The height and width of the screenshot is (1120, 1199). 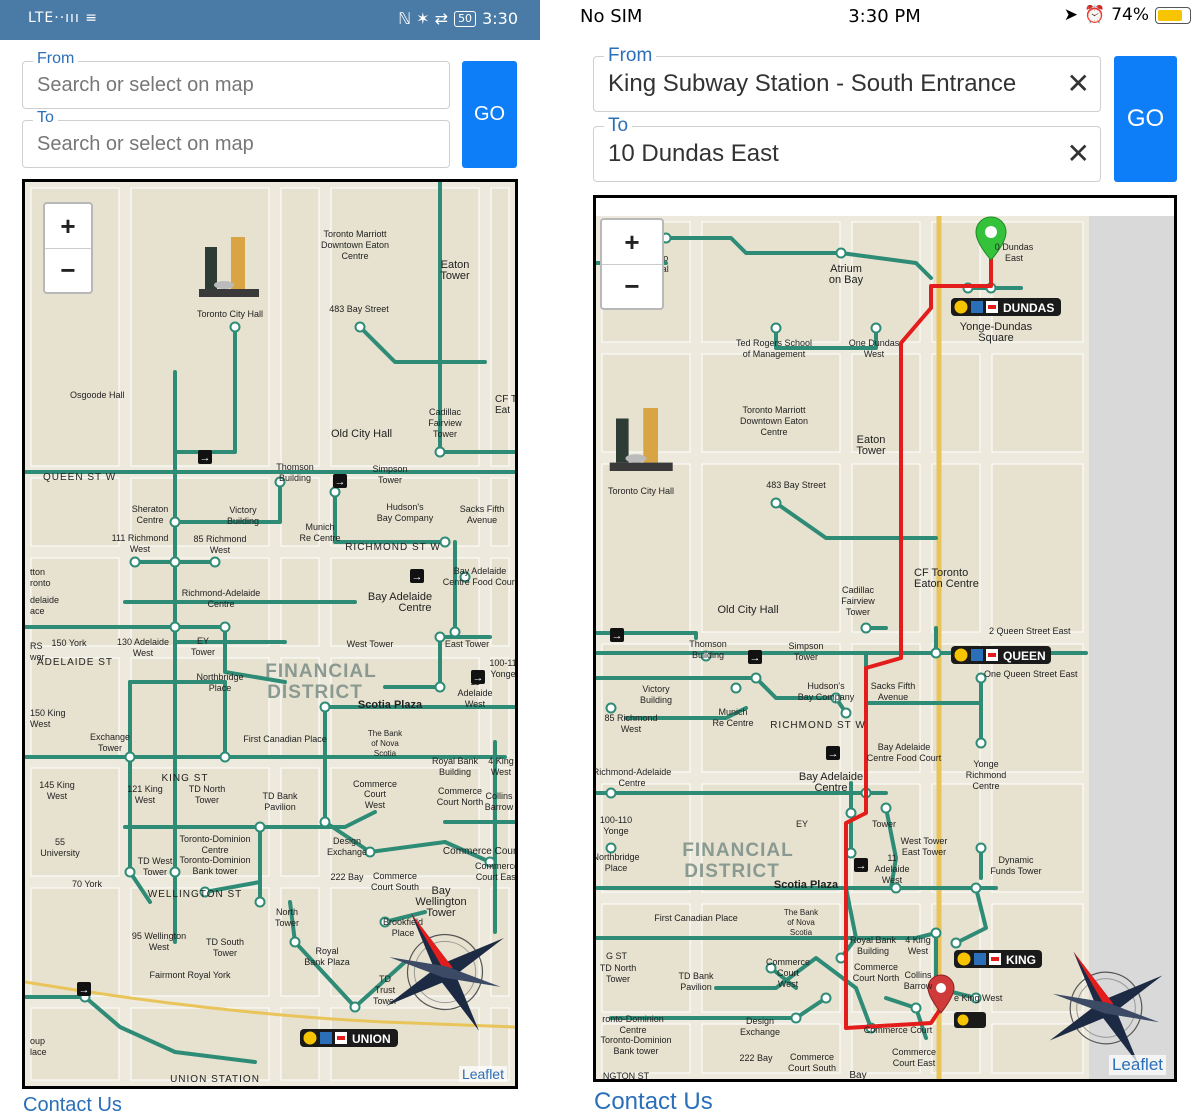 I want to click on map-label: DISTRICT, so click(x=732, y=871).